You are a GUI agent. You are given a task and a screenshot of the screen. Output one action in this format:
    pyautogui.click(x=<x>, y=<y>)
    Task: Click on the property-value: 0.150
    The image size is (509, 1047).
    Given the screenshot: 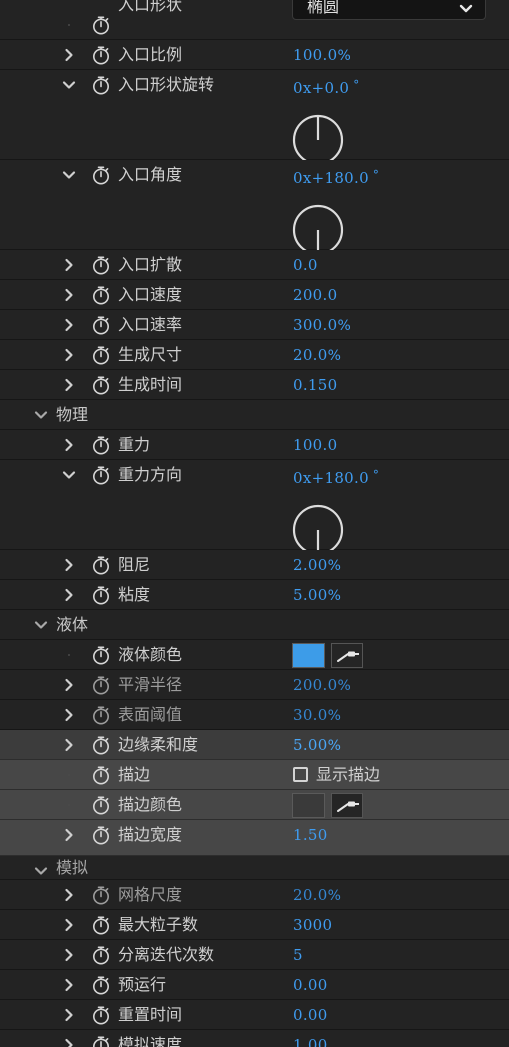 What is the action you would take?
    pyautogui.click(x=315, y=385)
    